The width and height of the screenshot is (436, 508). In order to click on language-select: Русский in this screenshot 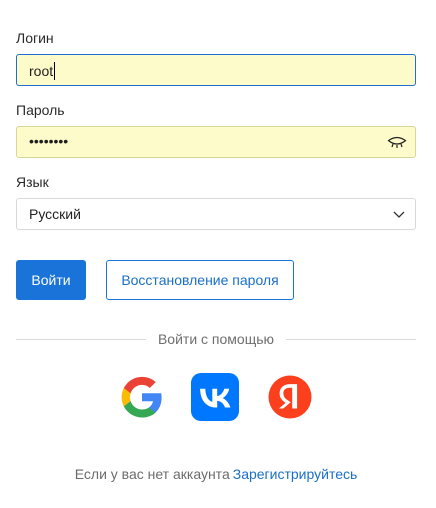, I will do `click(216, 214)`.